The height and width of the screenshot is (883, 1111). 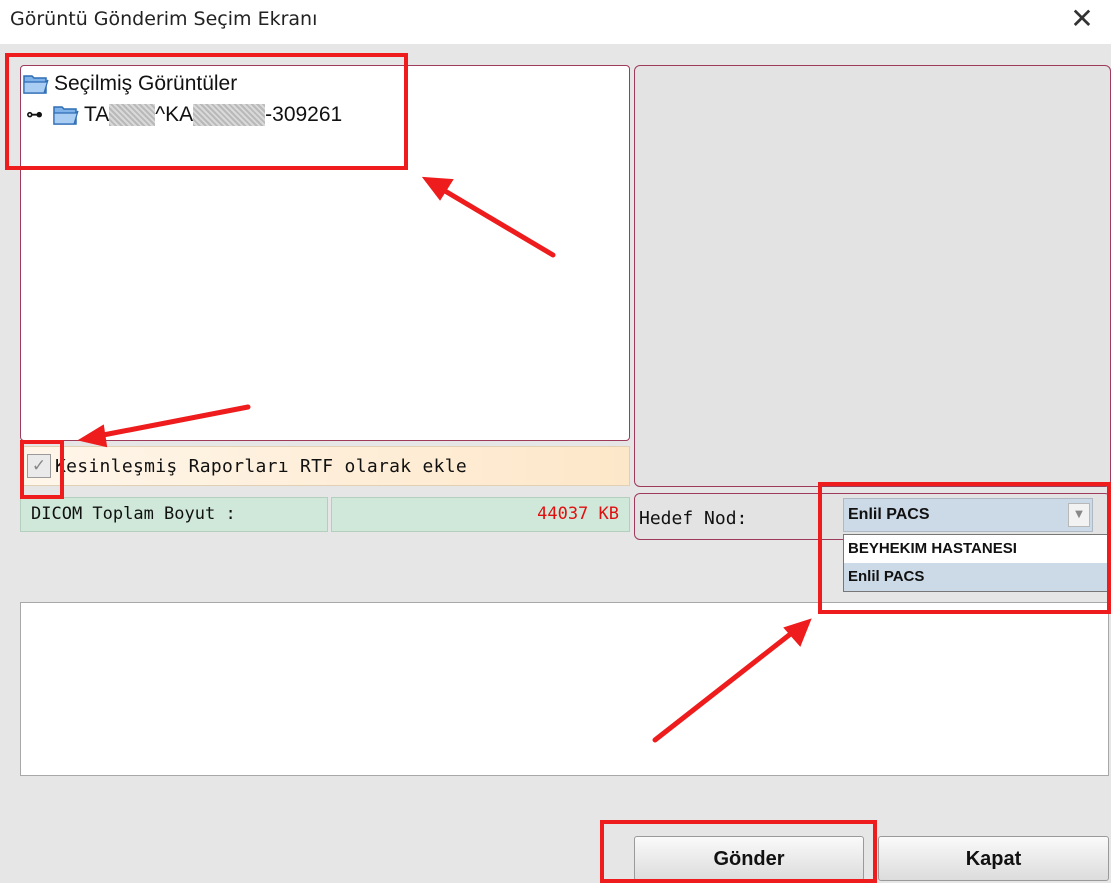 I want to click on target-node-label: Hedef Nod:, so click(x=693, y=518).